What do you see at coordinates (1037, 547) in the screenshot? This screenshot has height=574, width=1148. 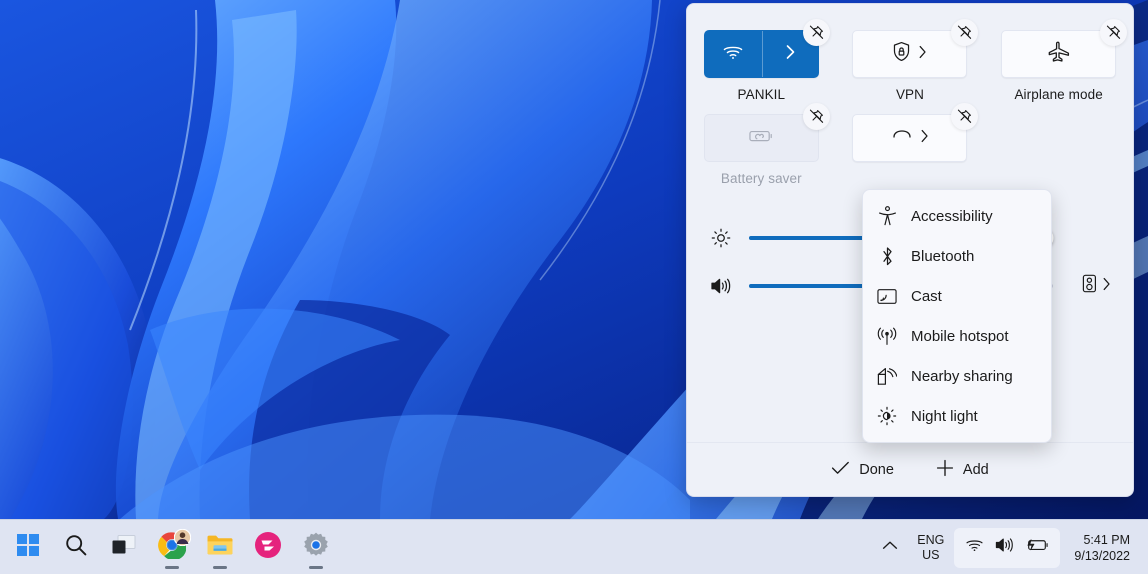 I see `battery-charging-icon` at bounding box center [1037, 547].